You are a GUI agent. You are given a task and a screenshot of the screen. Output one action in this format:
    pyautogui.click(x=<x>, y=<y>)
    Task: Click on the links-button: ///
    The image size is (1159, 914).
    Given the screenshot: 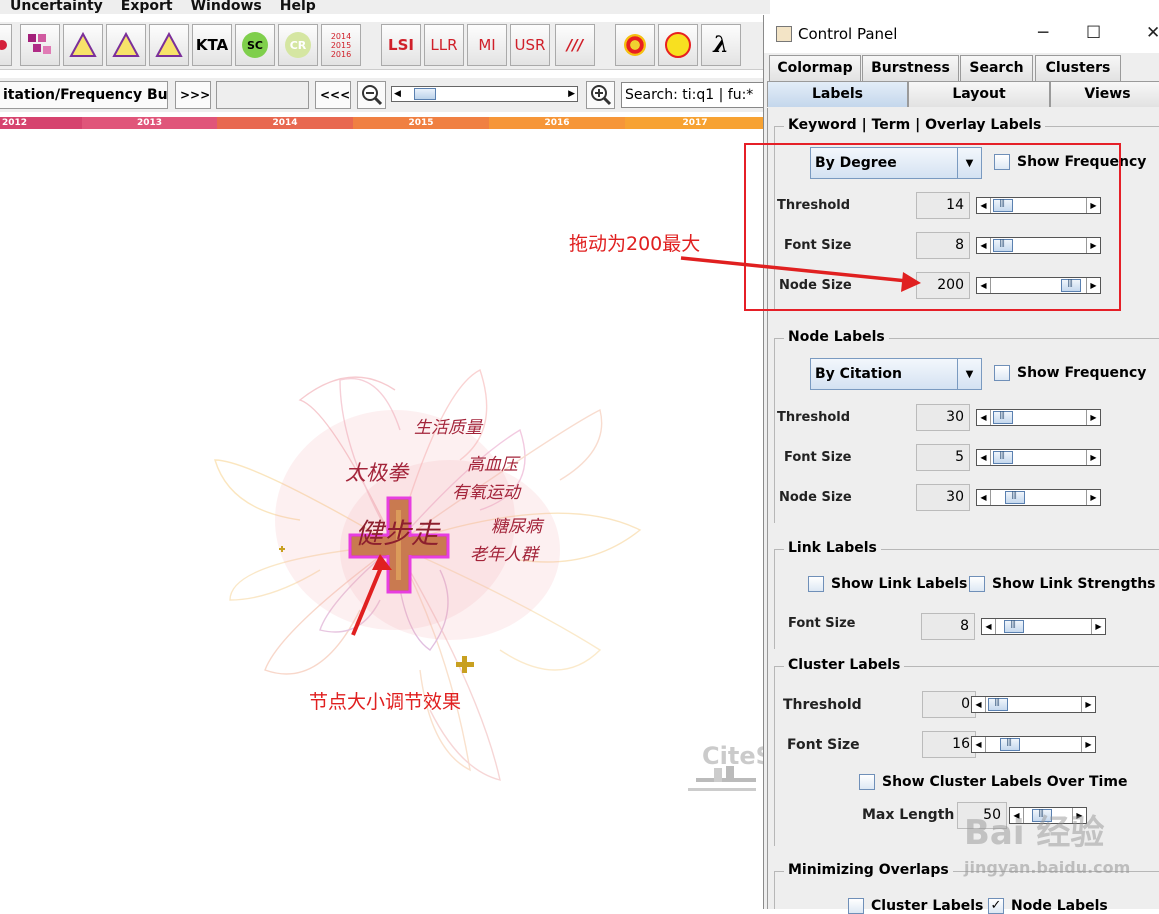 What is the action you would take?
    pyautogui.click(x=575, y=45)
    